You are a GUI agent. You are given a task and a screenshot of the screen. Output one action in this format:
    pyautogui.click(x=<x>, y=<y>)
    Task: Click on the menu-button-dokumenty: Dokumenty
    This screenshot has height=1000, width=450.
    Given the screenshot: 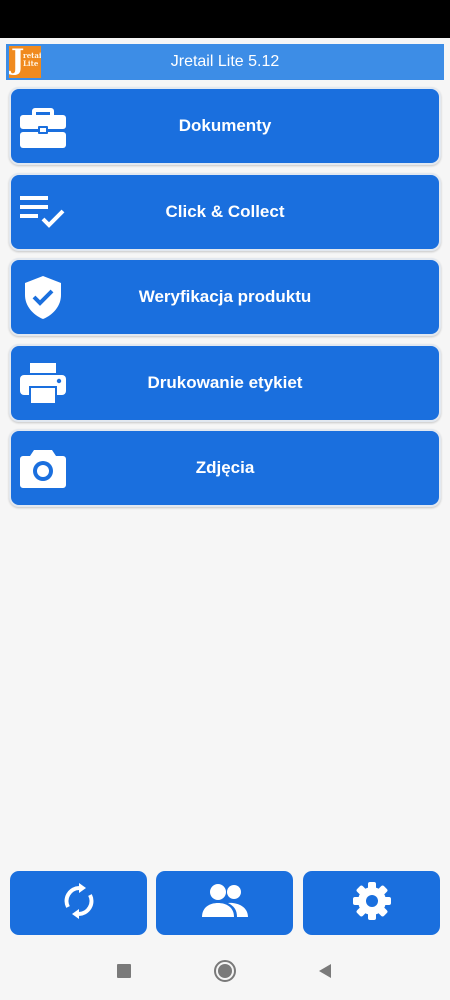 What is the action you would take?
    pyautogui.click(x=225, y=126)
    